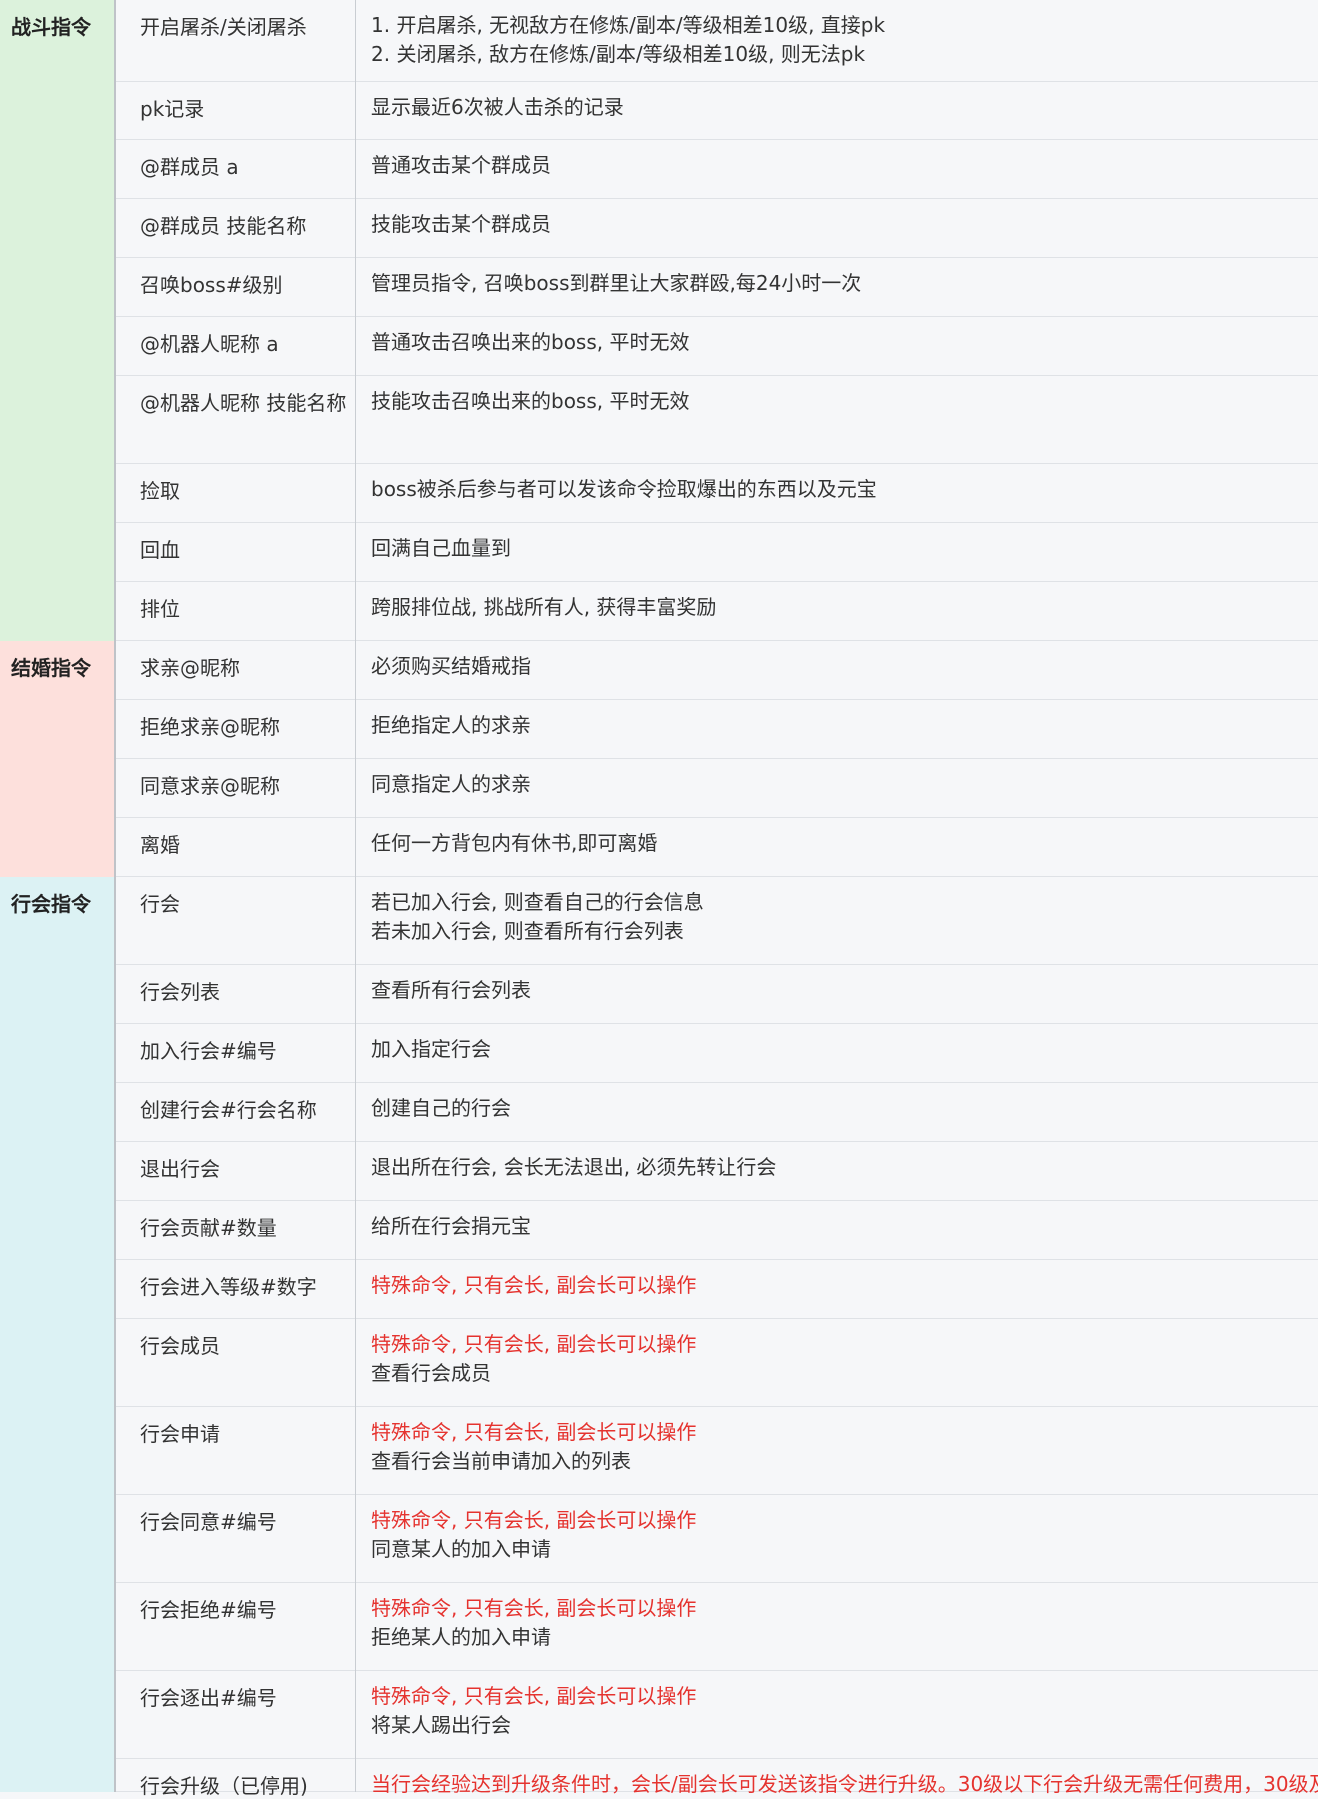 The image size is (1318, 1799). I want to click on command-text: 离婚, so click(160, 845).